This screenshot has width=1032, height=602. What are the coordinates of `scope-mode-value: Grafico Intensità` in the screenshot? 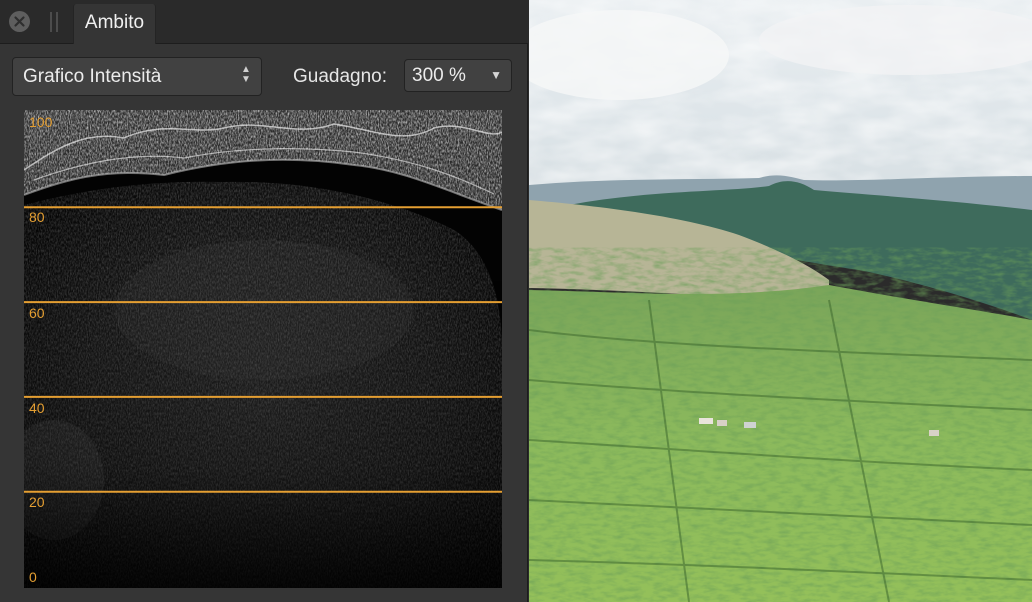 It's located at (92, 76).